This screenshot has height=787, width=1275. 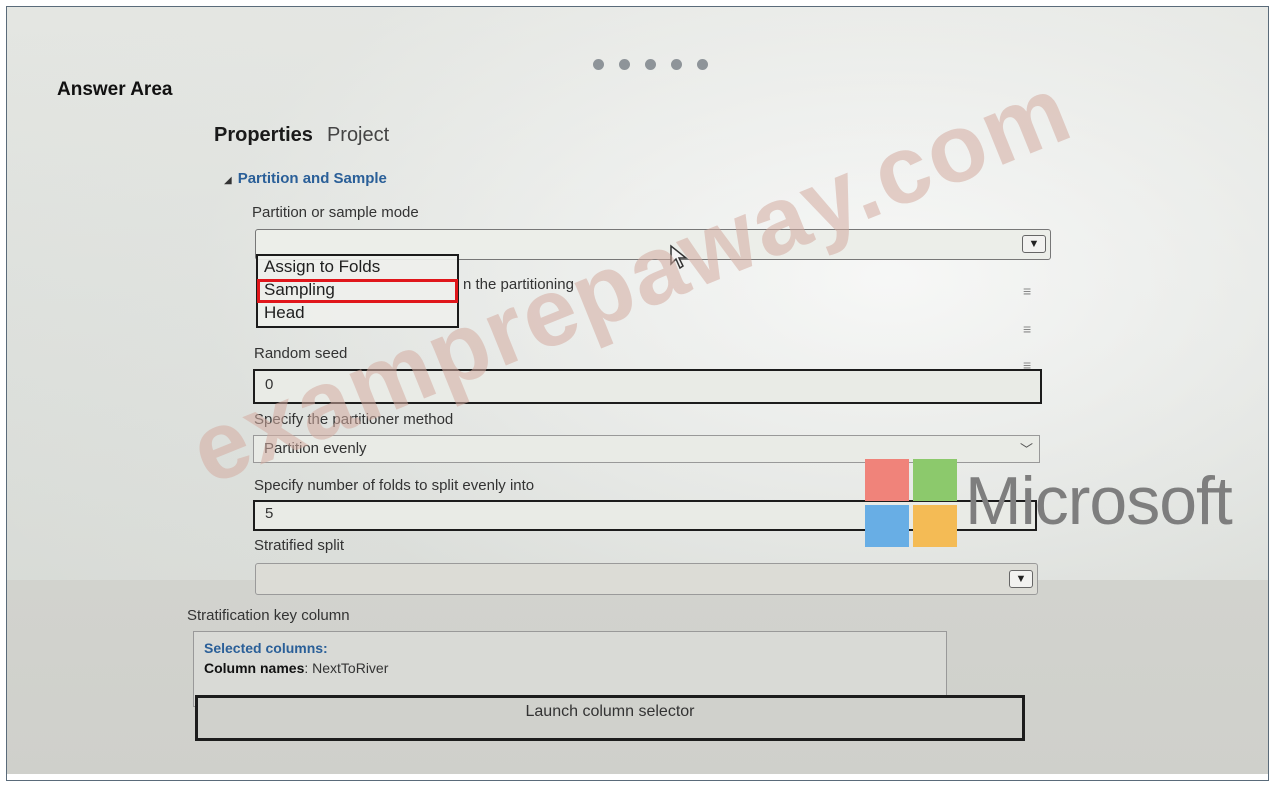 What do you see at coordinates (312, 178) in the screenshot?
I see `section-title: Partition and Sample` at bounding box center [312, 178].